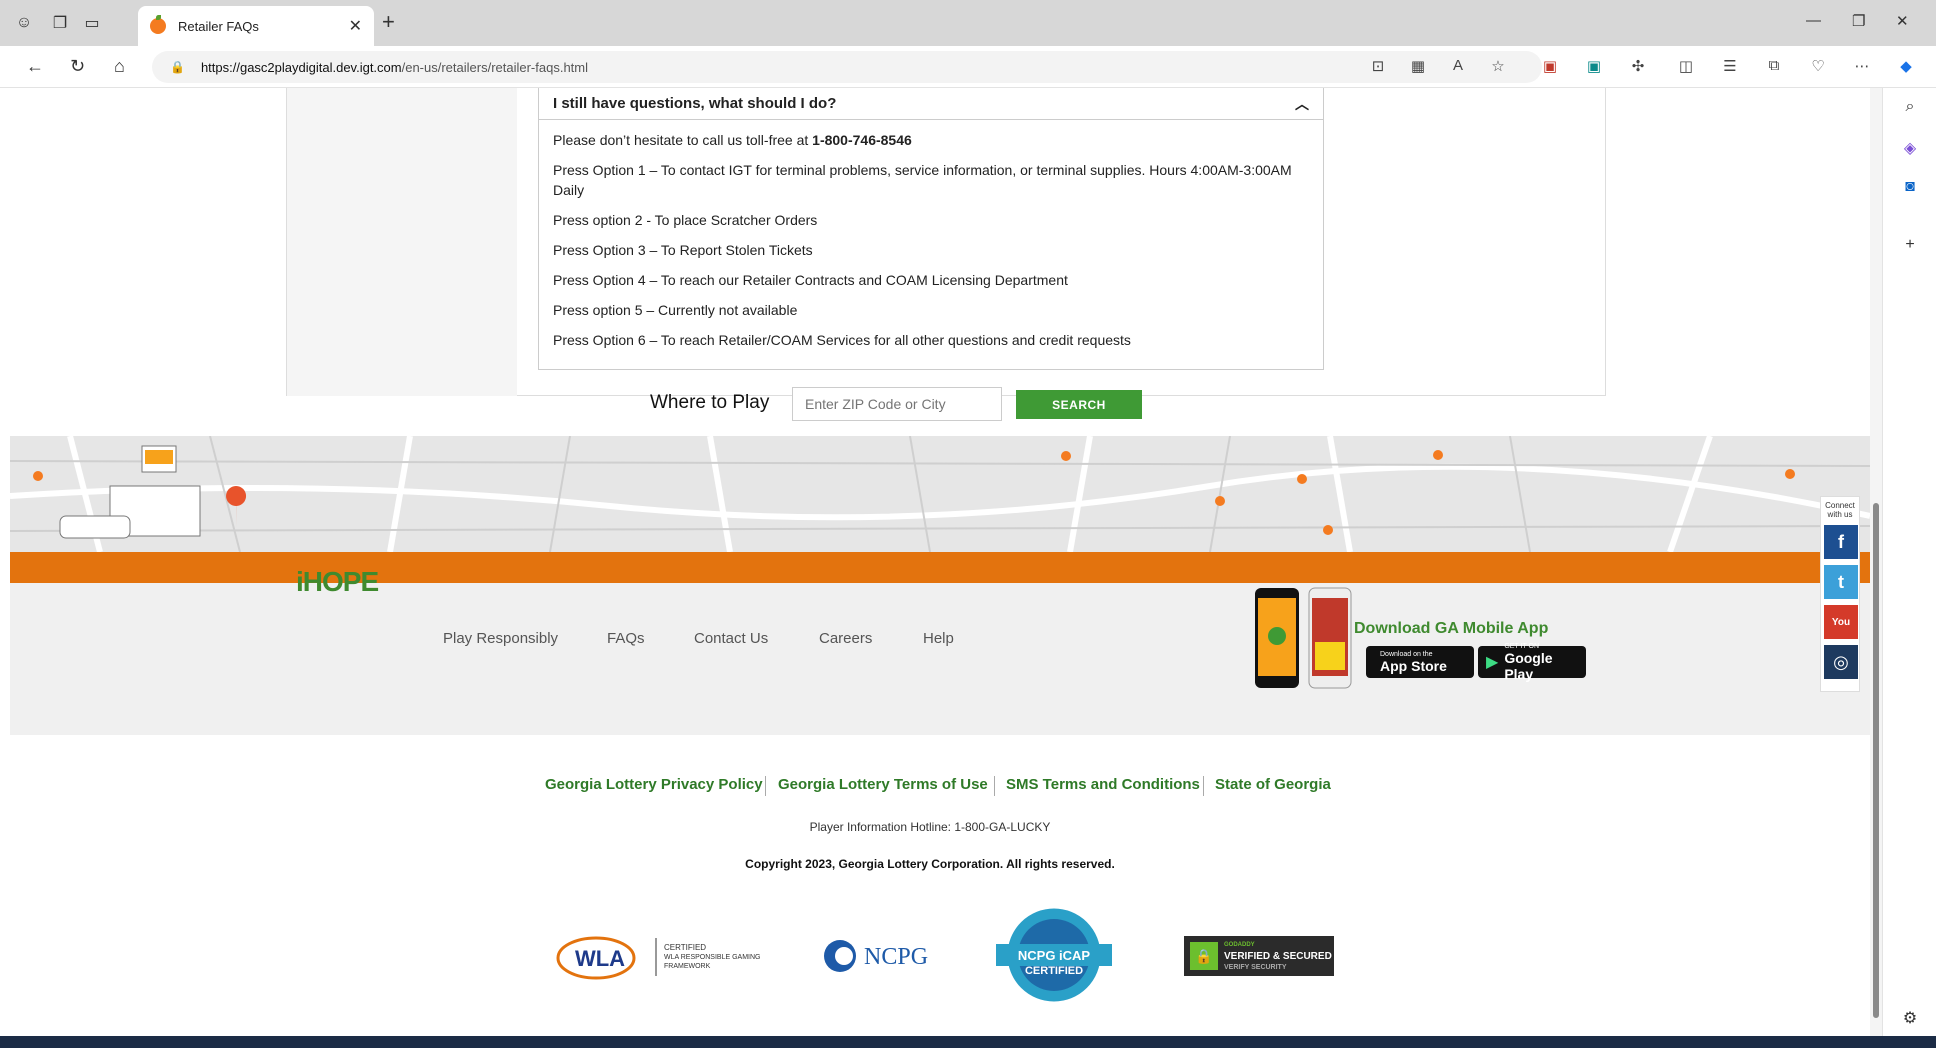 Image resolution: width=1936 pixels, height=1048 pixels. I want to click on minimize-icon: —, so click(1813, 20).